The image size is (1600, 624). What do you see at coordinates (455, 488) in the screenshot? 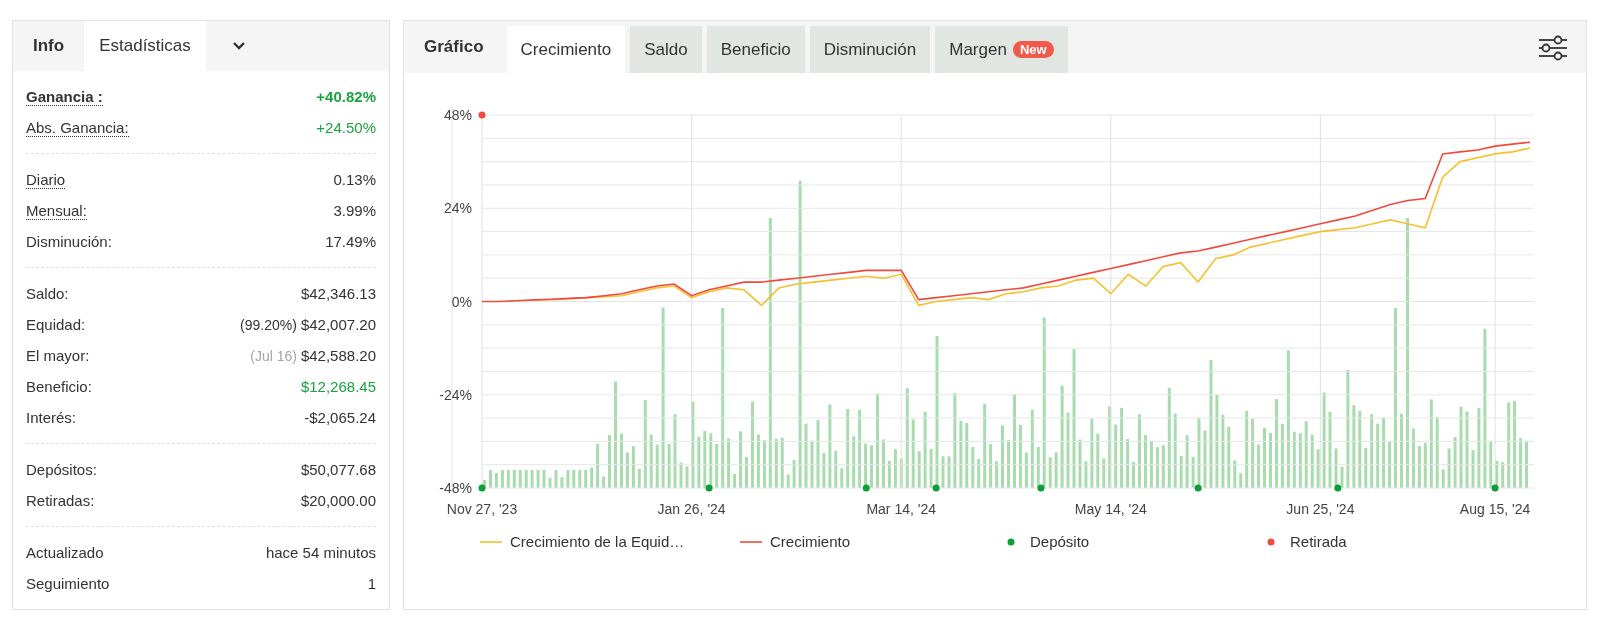
I see `y-axis-label: -48%` at bounding box center [455, 488].